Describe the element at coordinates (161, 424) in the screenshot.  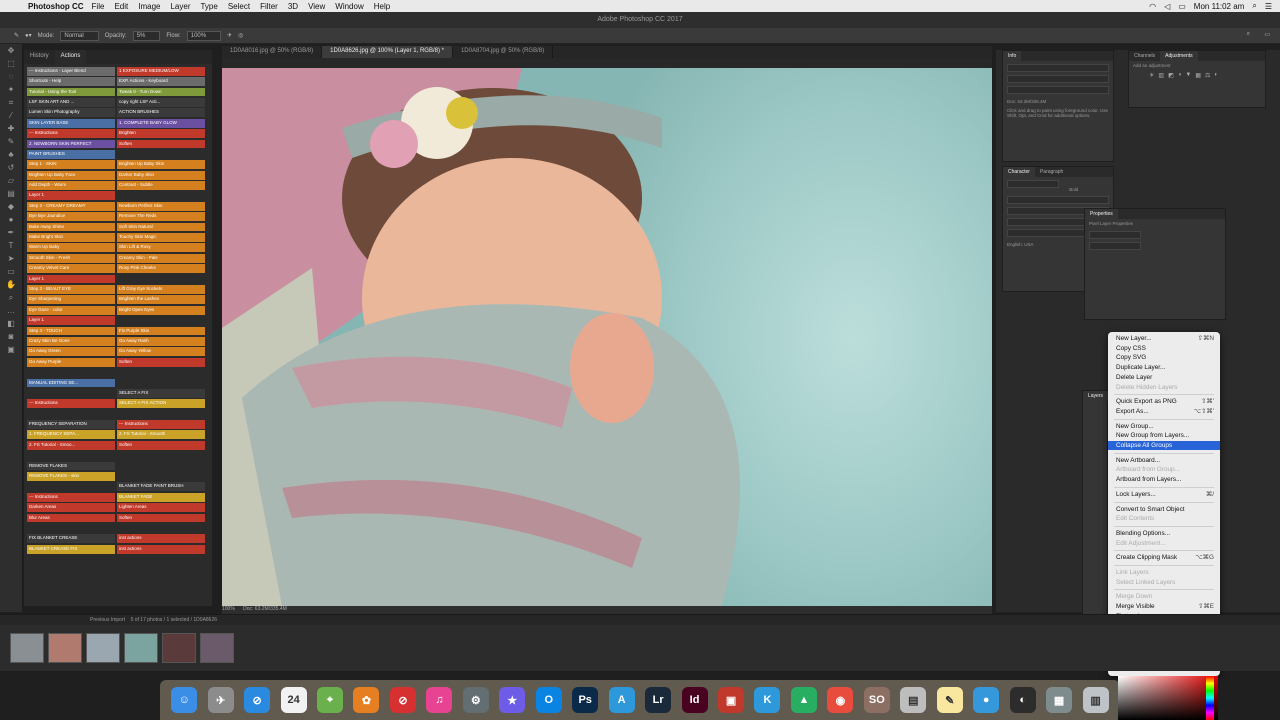
I see `action-button: --- Instructions` at that location.